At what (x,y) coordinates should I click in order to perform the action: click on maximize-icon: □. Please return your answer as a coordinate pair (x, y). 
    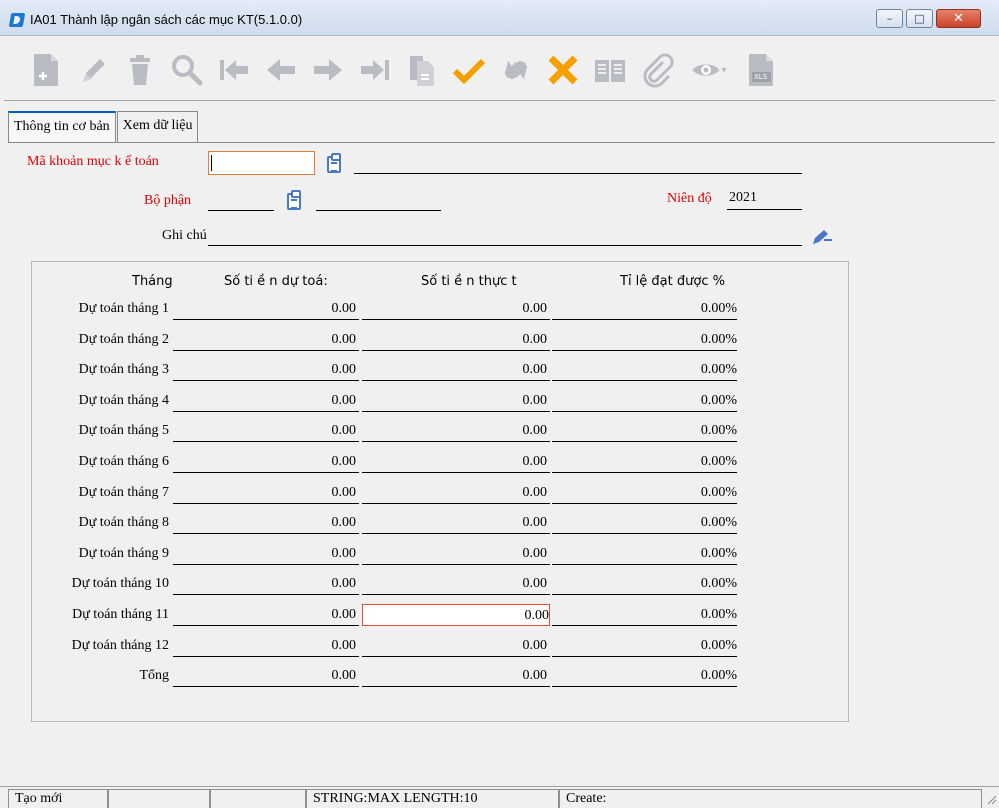
    Looking at the image, I should click on (919, 18).